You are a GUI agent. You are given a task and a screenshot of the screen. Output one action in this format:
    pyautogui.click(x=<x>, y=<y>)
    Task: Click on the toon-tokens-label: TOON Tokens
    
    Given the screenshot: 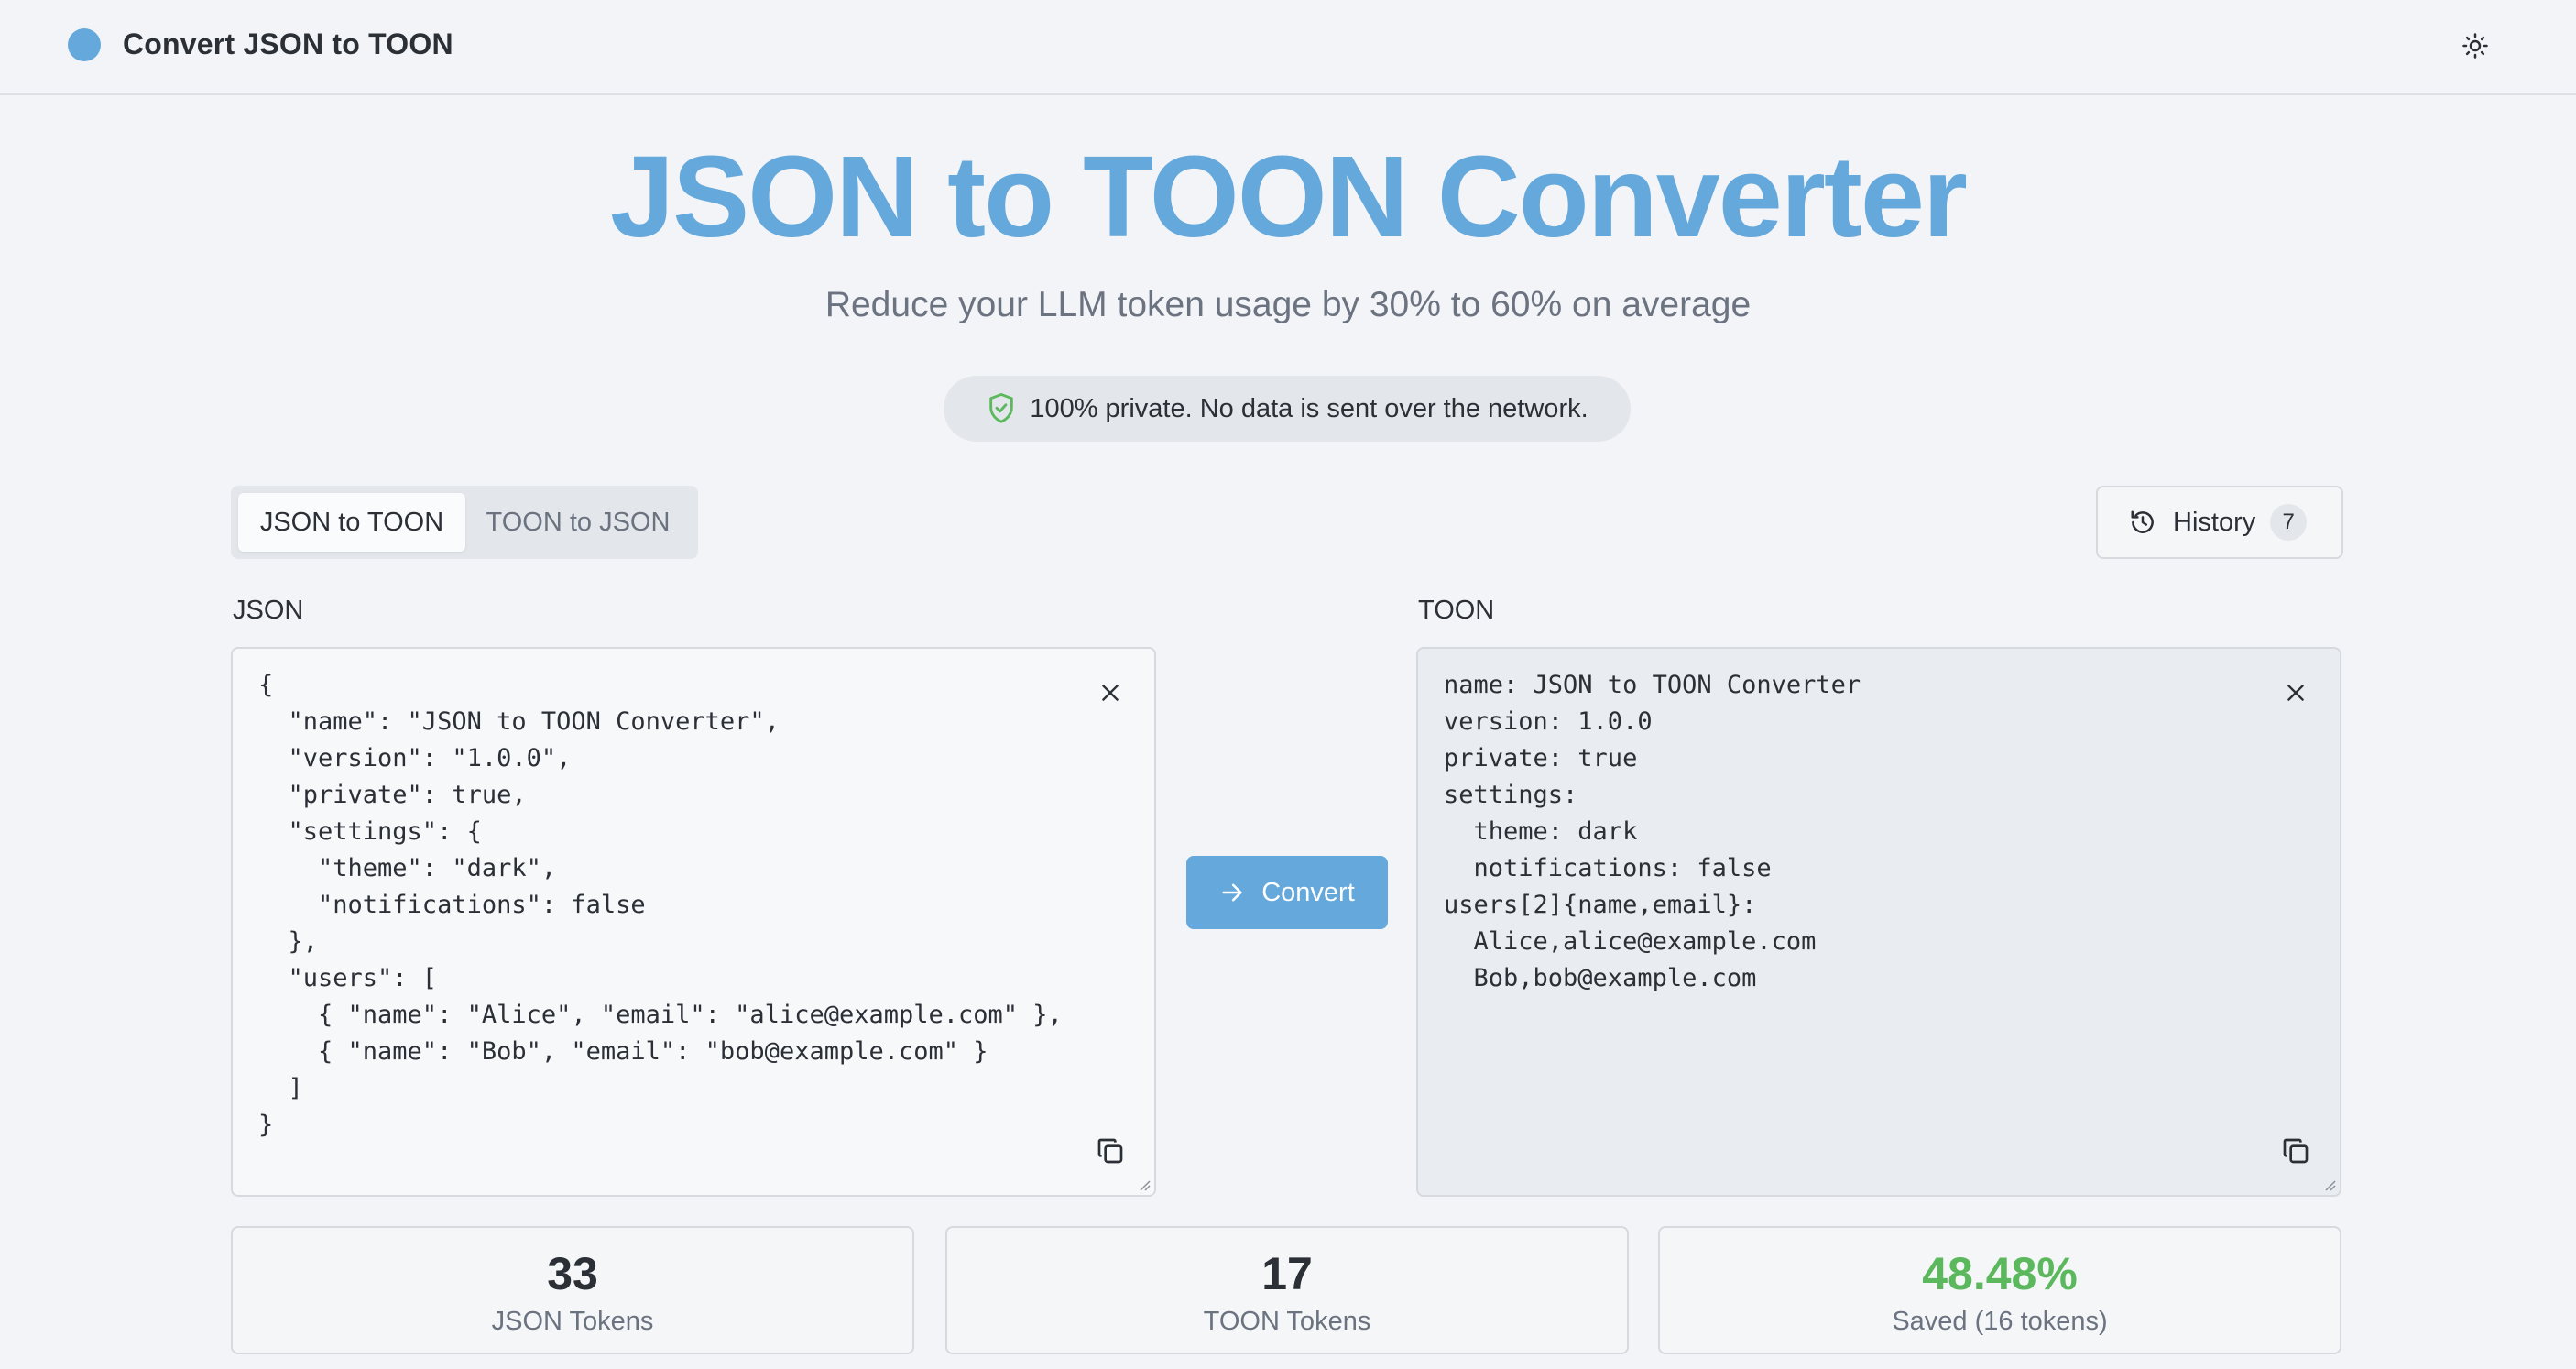 What is the action you would take?
    pyautogui.click(x=1287, y=1321)
    